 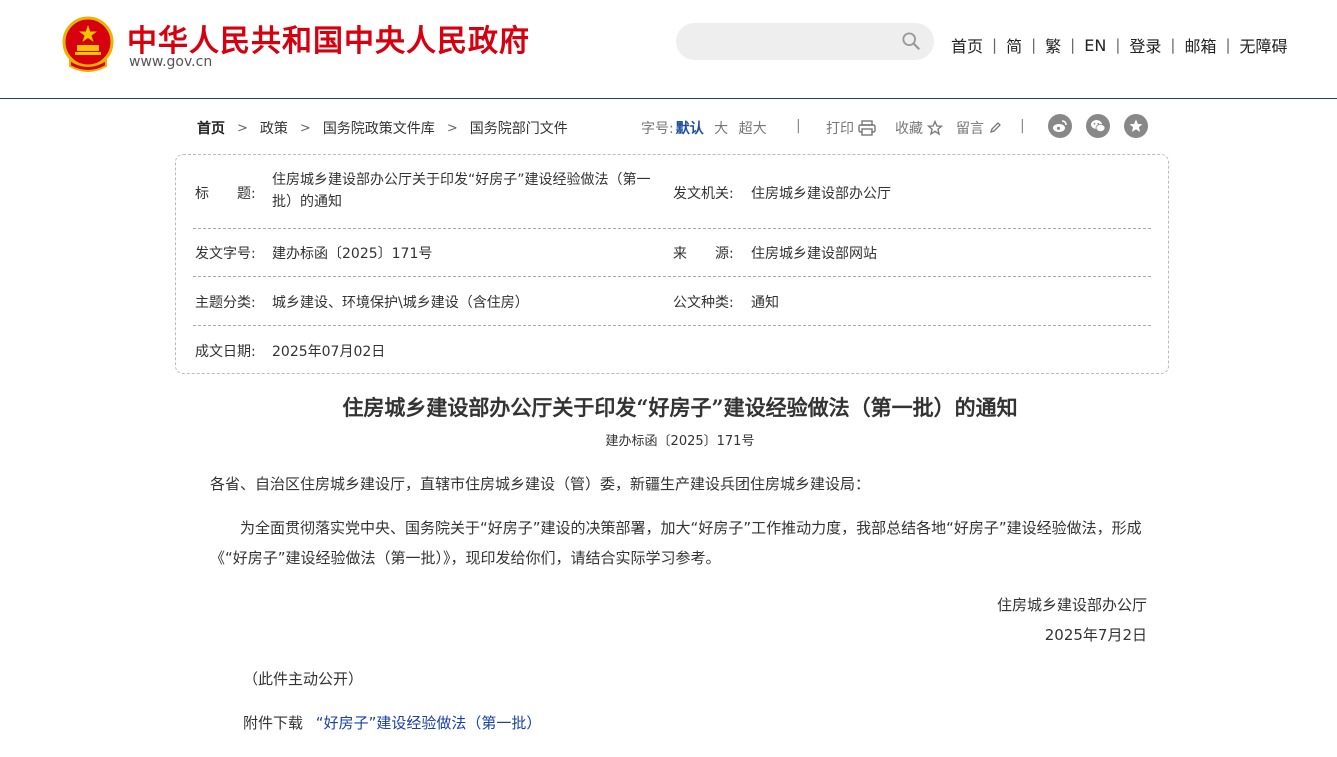 I want to click on meta-row-topic: 主题分类: 城乡建设、环境保护\城乡建设（含住房） 公文种类: 通知, so click(x=672, y=301).